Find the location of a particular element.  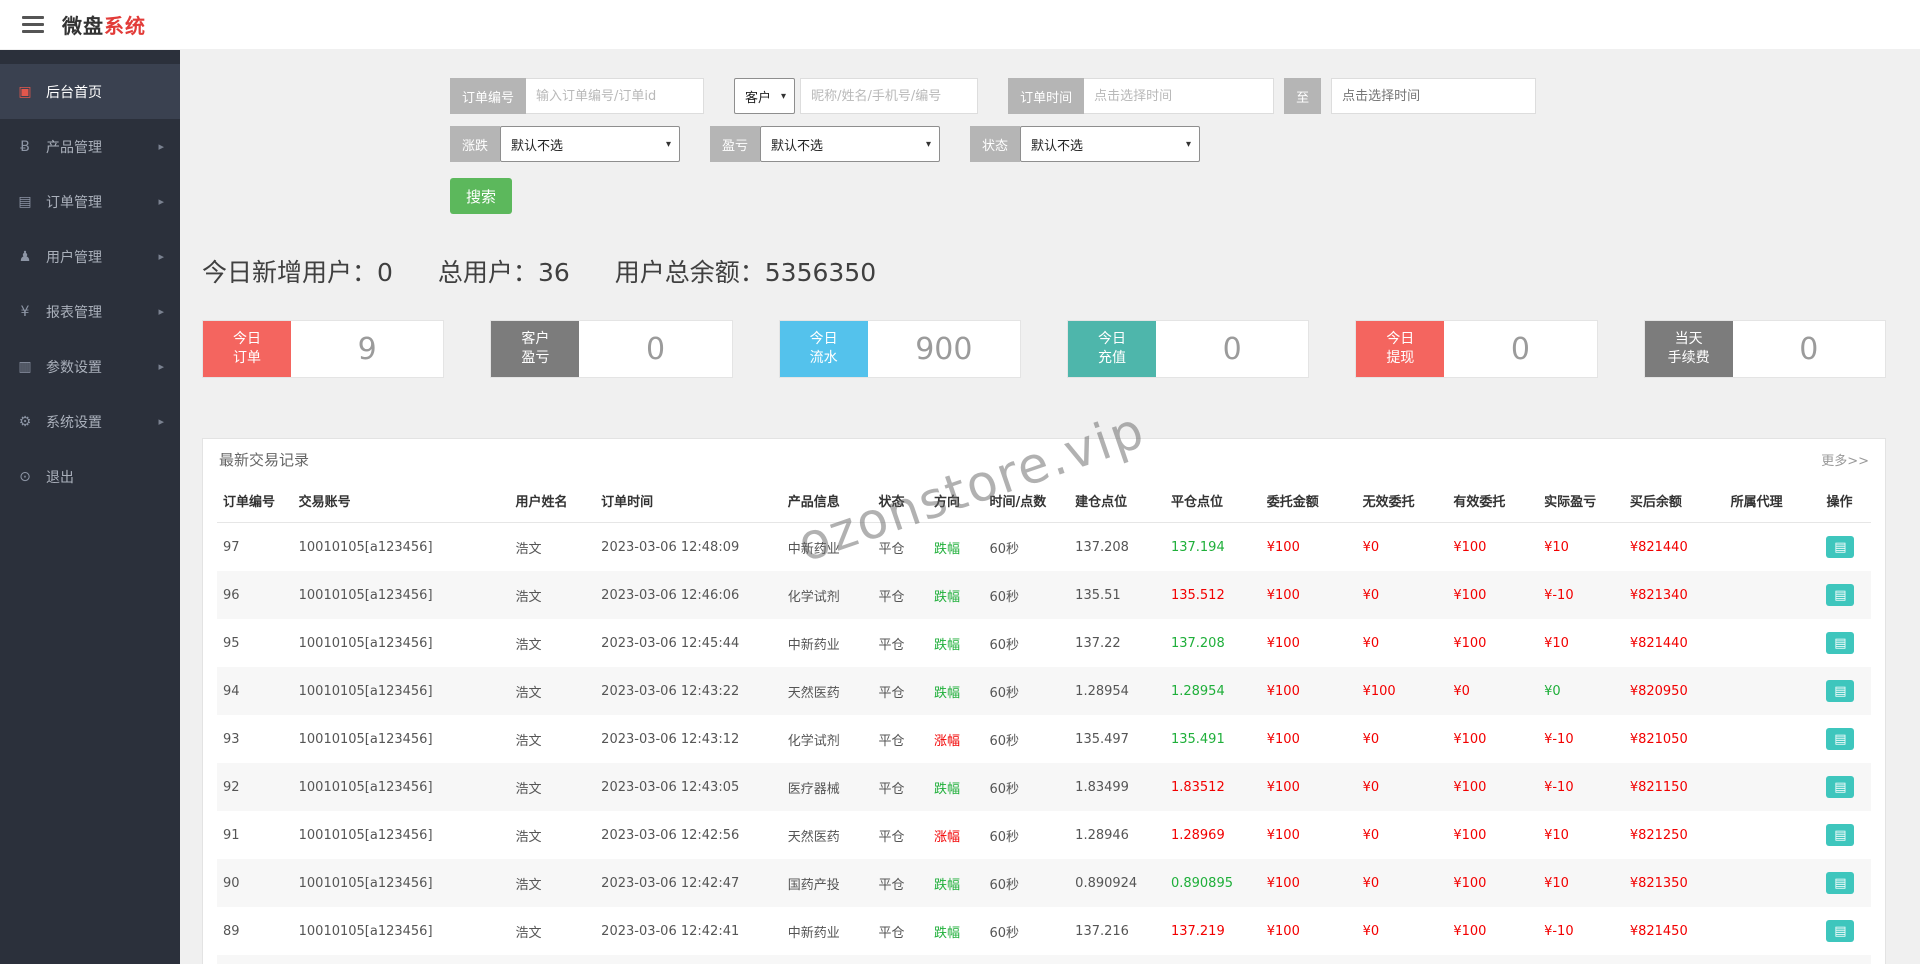

menu-toggle-icon is located at coordinates (33, 24).